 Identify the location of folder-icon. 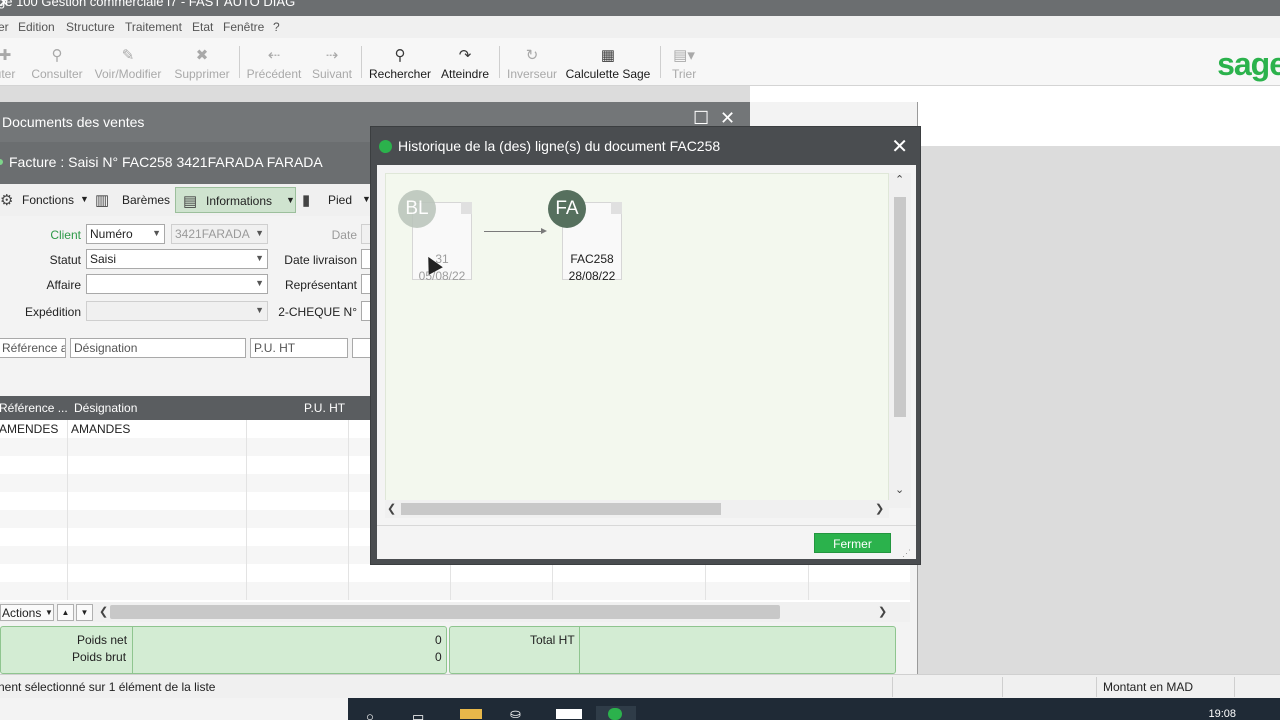
(471, 714).